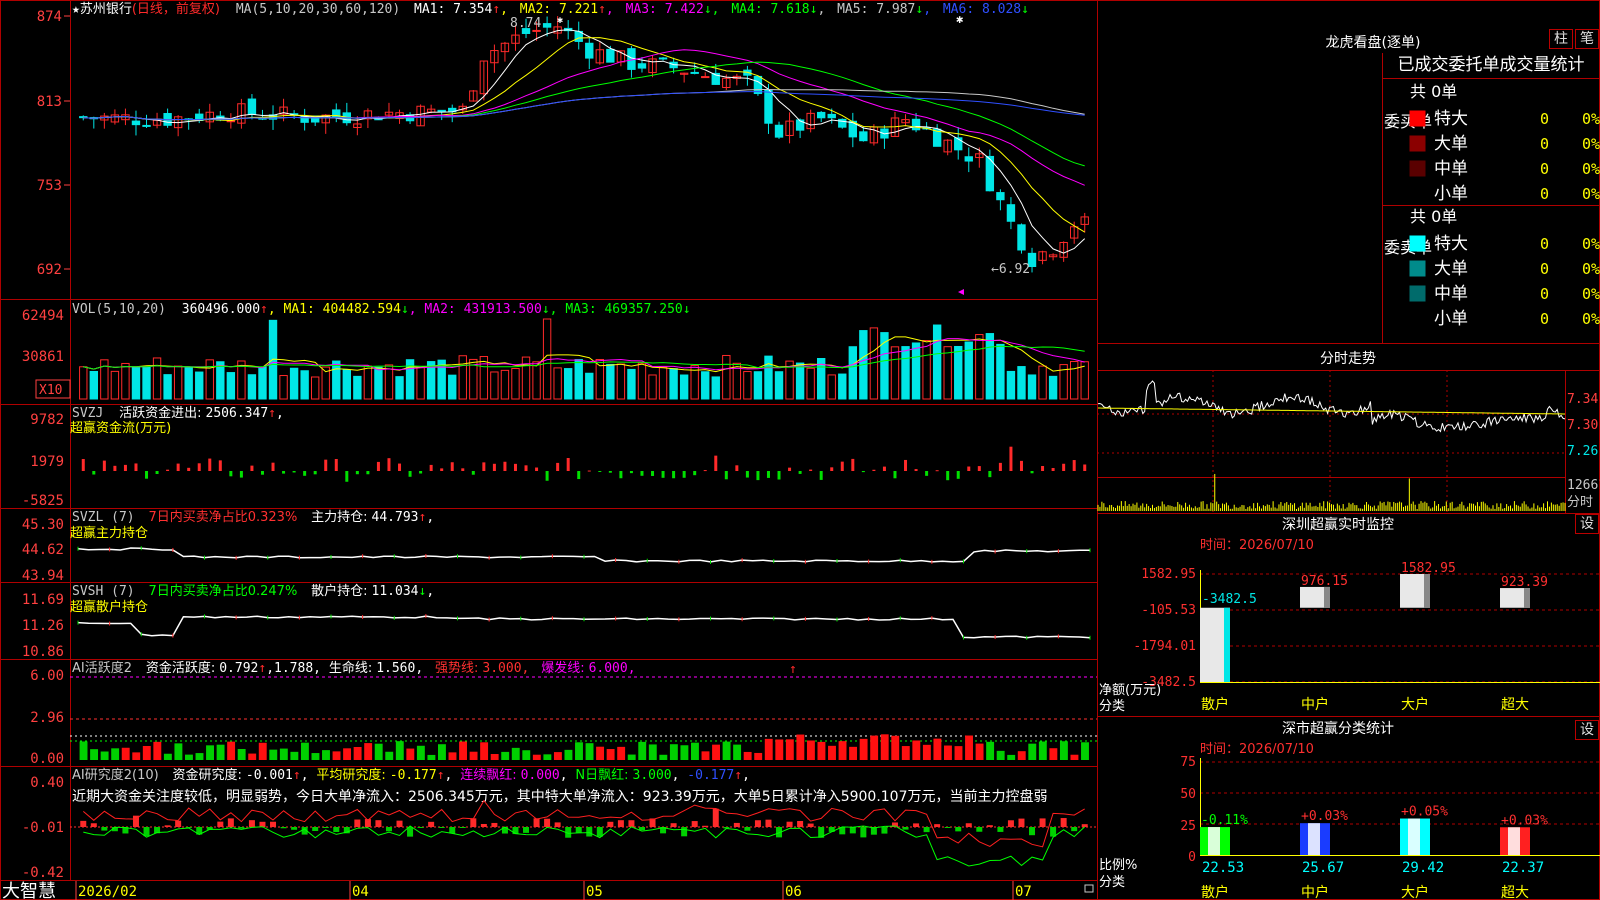 This screenshot has width=1600, height=900. What do you see at coordinates (1587, 39) in the screenshot?
I see `tick-view-button: 笔` at bounding box center [1587, 39].